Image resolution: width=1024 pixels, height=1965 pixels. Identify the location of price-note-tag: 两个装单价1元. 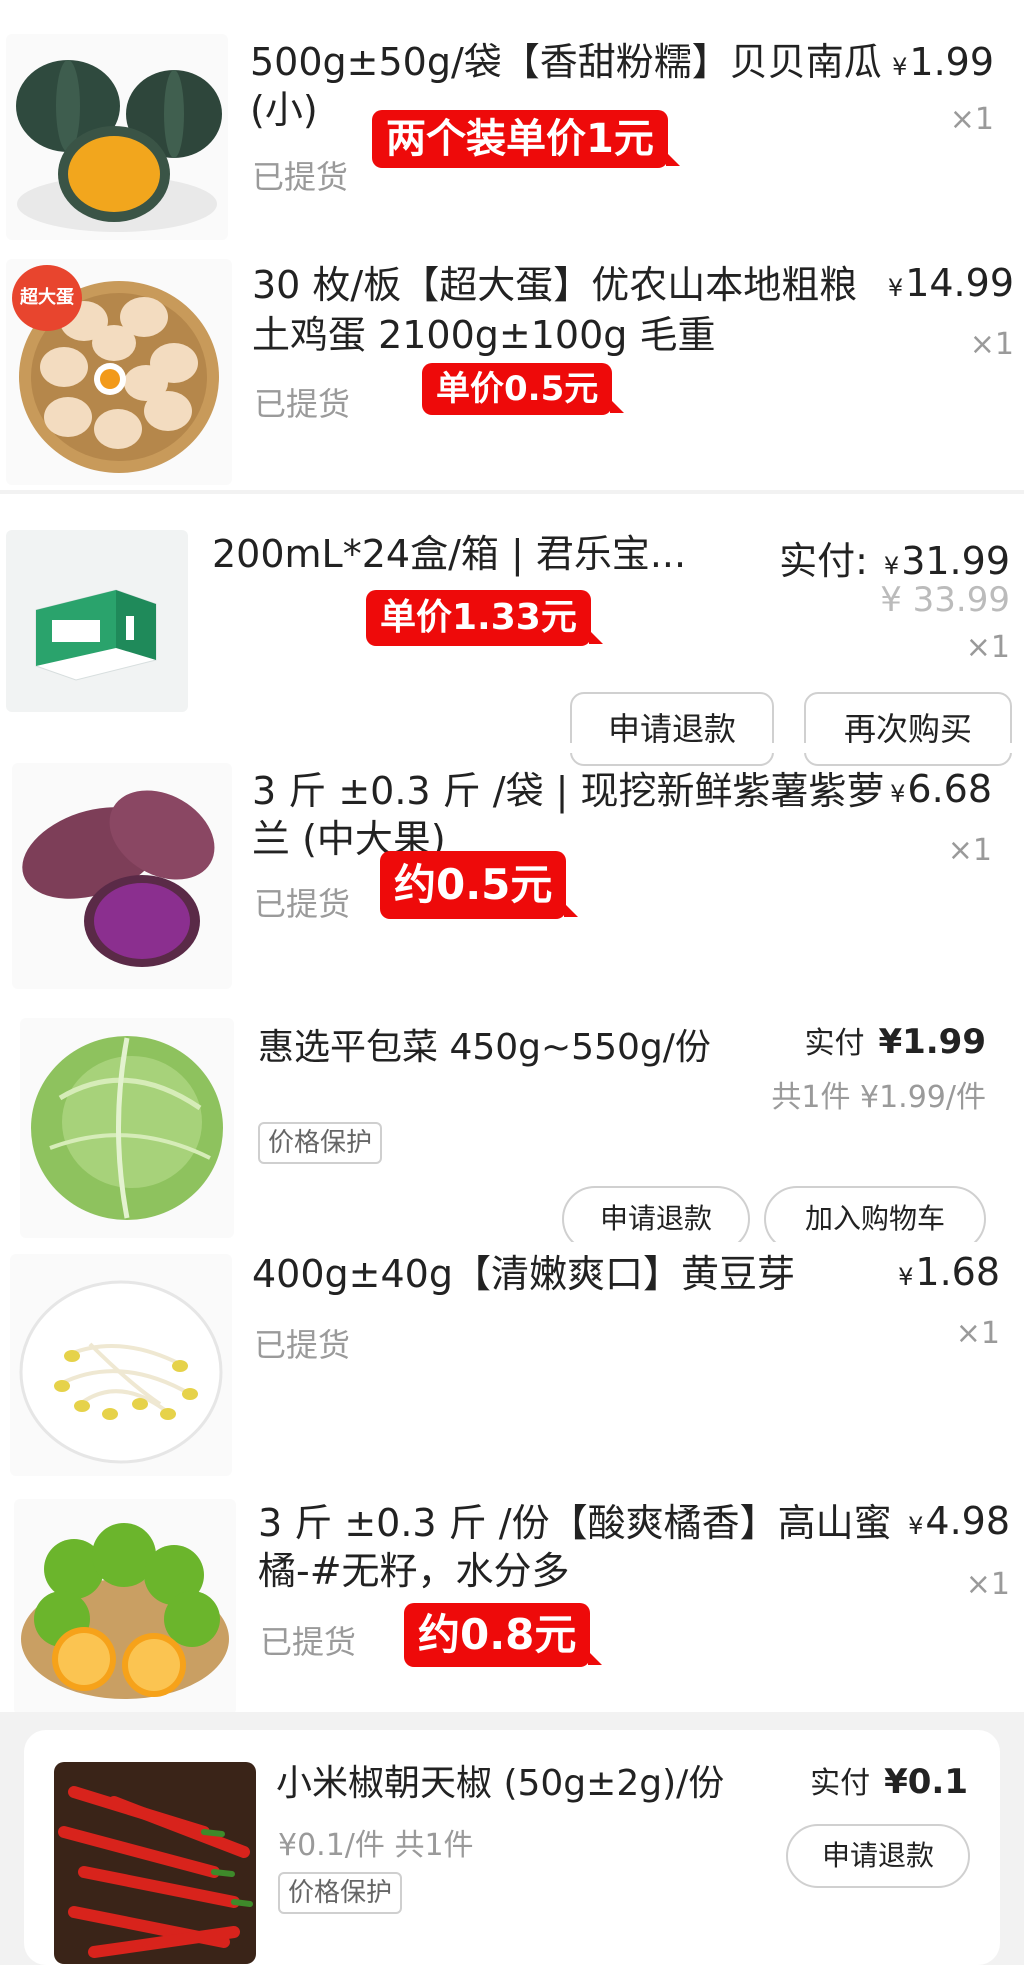
(526, 139).